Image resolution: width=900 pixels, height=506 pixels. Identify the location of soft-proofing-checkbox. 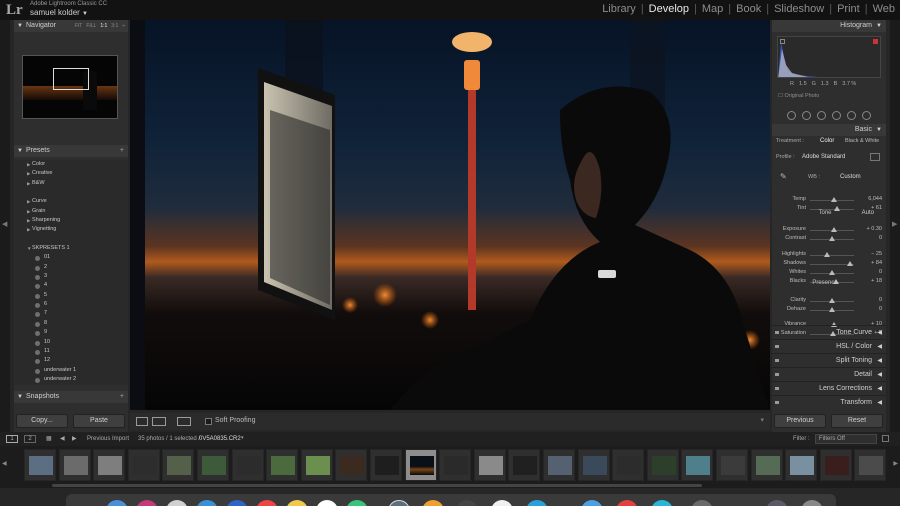
(208, 421).